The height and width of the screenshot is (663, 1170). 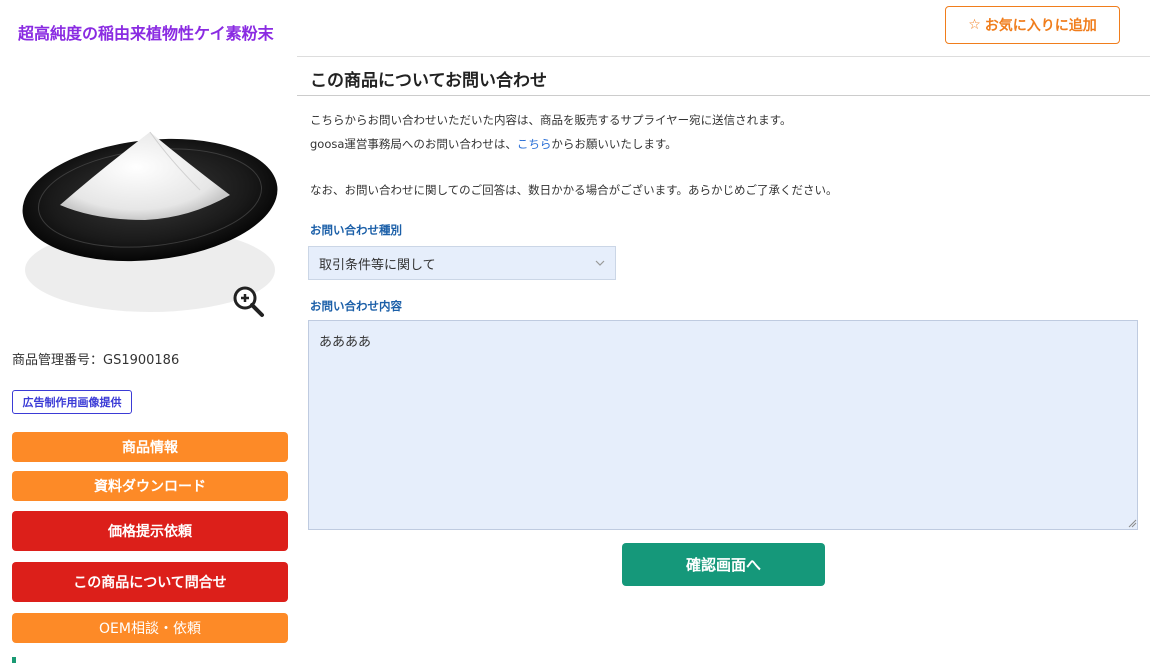 I want to click on inquiry-content-label: お問い合わせ内容, so click(x=356, y=306).